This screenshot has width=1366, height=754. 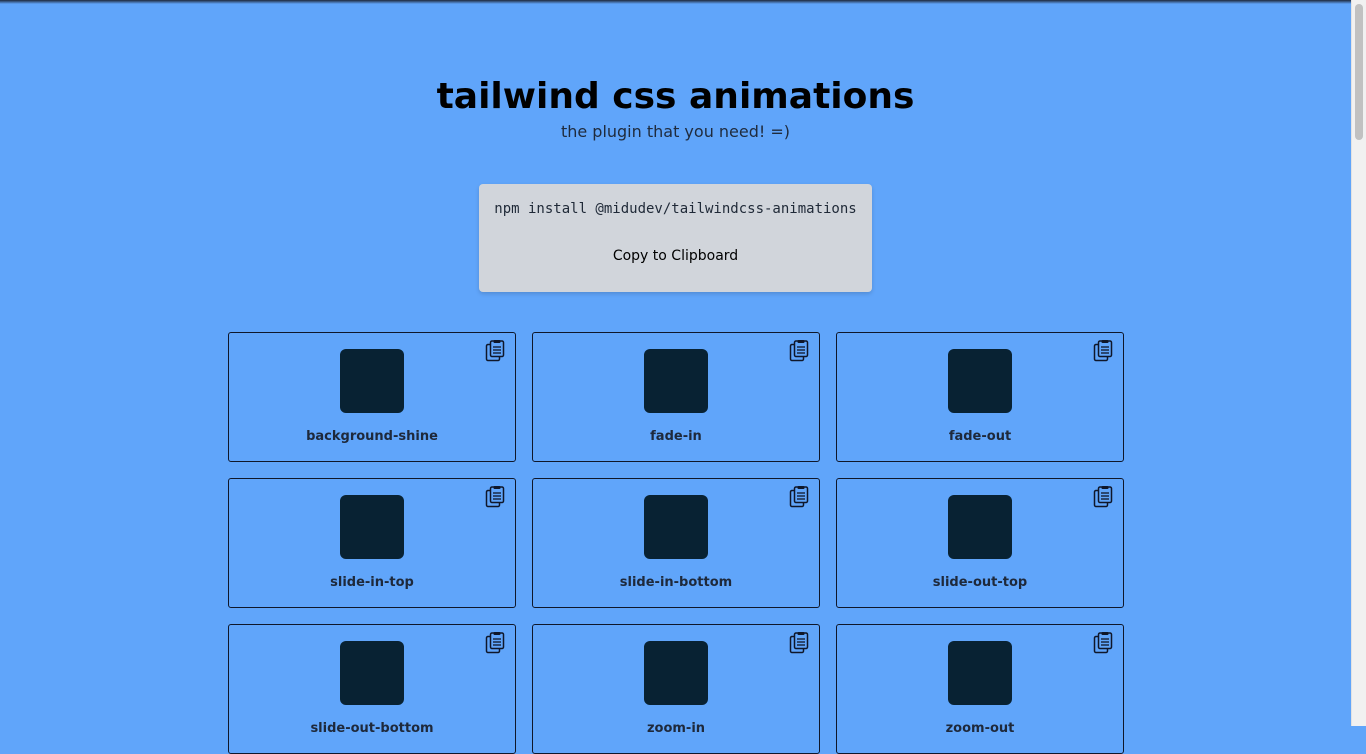 I want to click on animation-card: background-shine, so click(x=372, y=397).